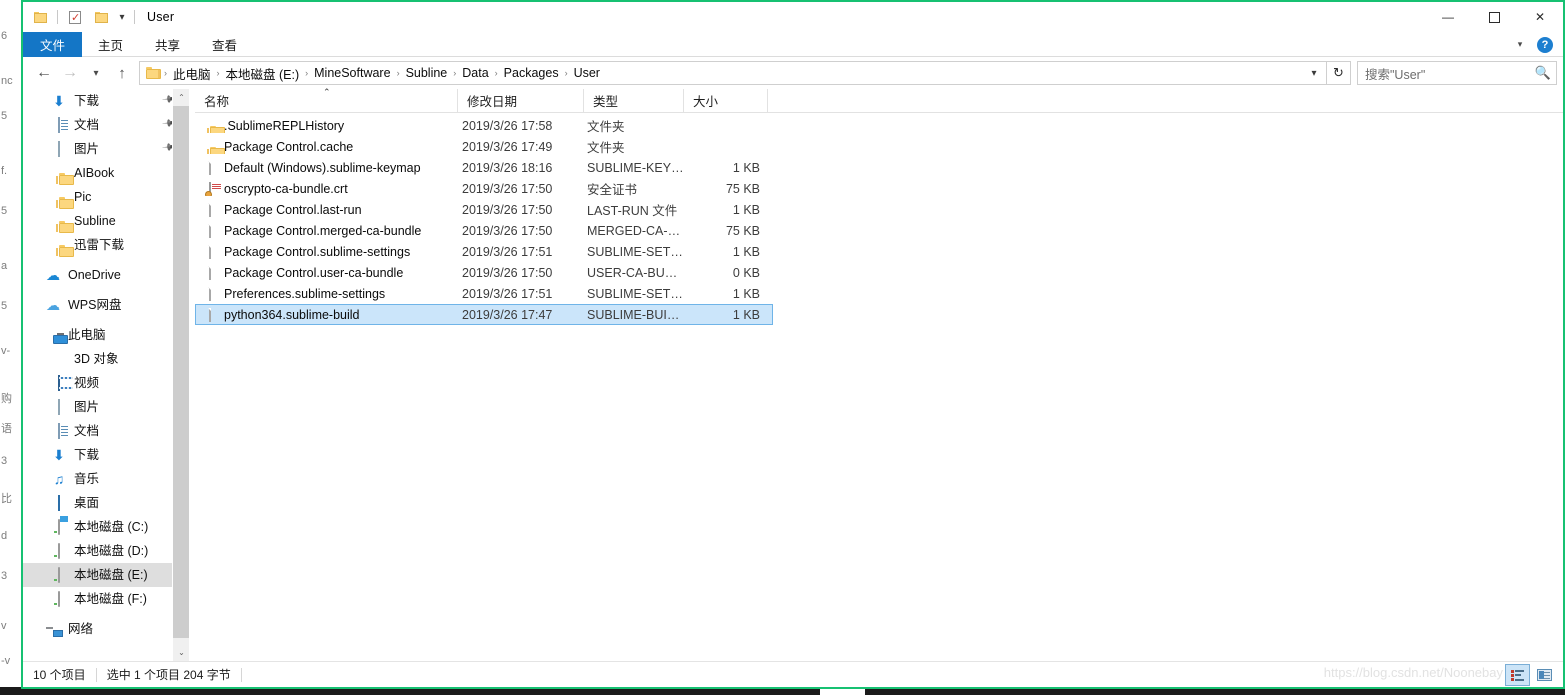 The image size is (1565, 695). I want to click on background-text-fragment: a, so click(4, 266).